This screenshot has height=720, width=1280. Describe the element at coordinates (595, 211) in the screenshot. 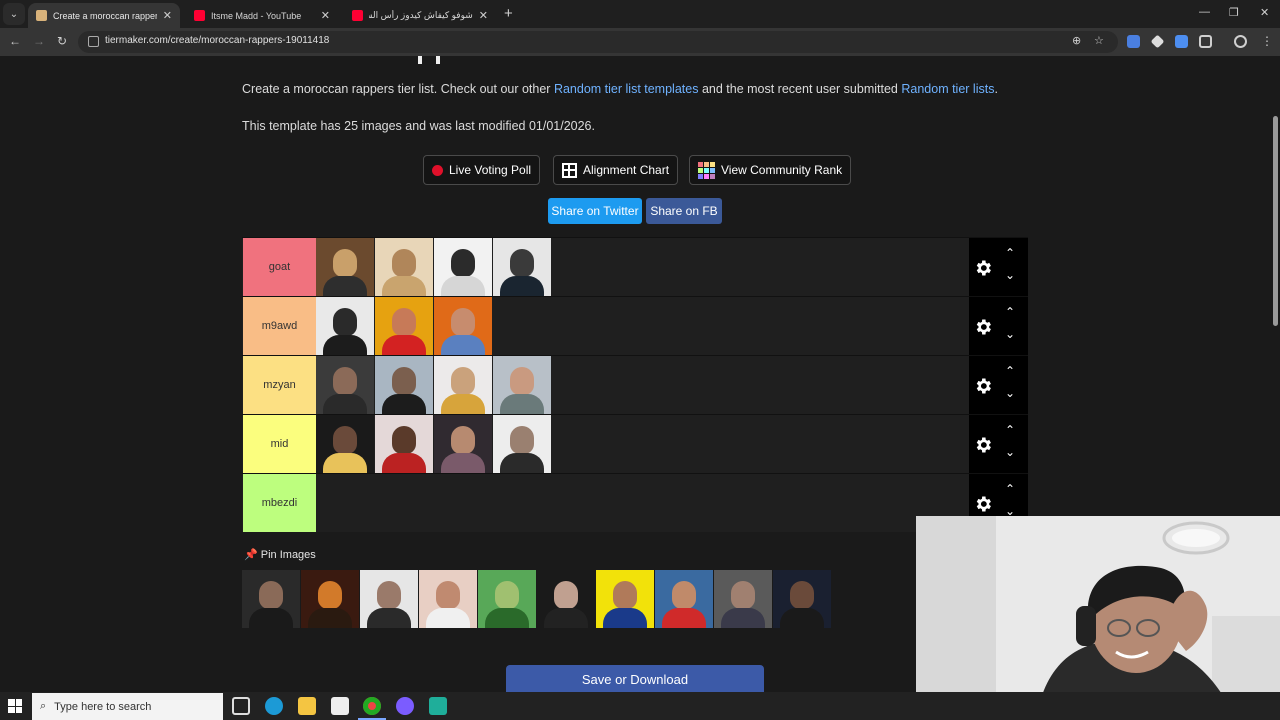

I see `share-twitter-button: Share on Twitter` at that location.